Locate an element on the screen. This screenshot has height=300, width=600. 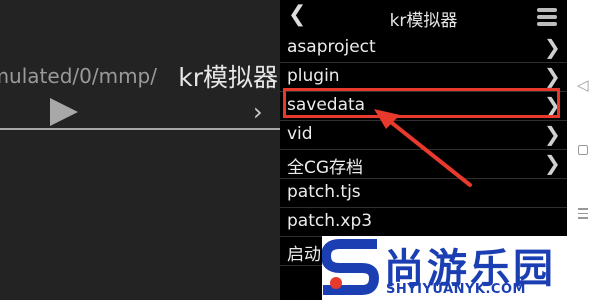
browser-header: ❮ kr模拟器 is located at coordinates (423, 17).